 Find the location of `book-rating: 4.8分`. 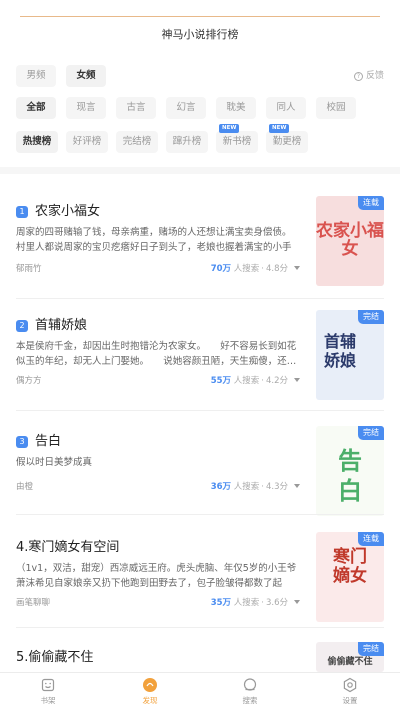

book-rating: 4.8分 is located at coordinates (276, 269).